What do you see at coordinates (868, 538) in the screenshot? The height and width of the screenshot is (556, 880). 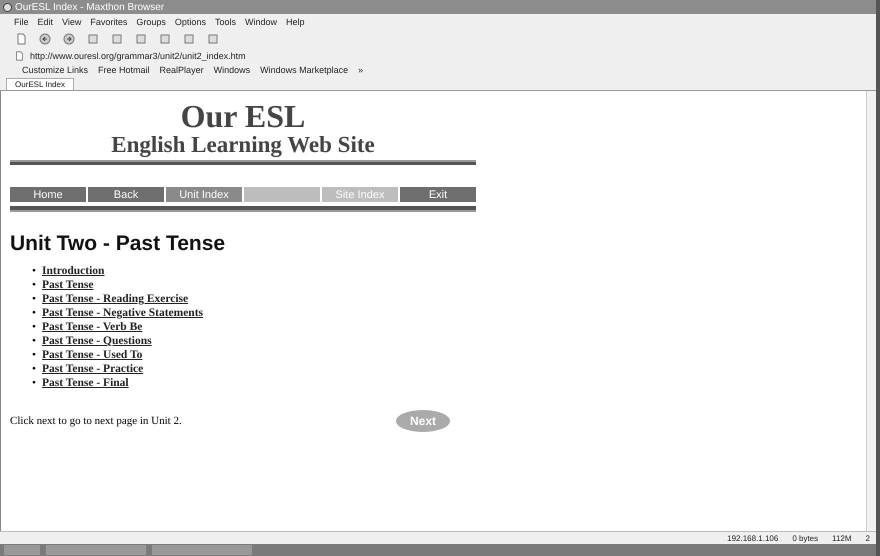 I see `status-text: 2` at bounding box center [868, 538].